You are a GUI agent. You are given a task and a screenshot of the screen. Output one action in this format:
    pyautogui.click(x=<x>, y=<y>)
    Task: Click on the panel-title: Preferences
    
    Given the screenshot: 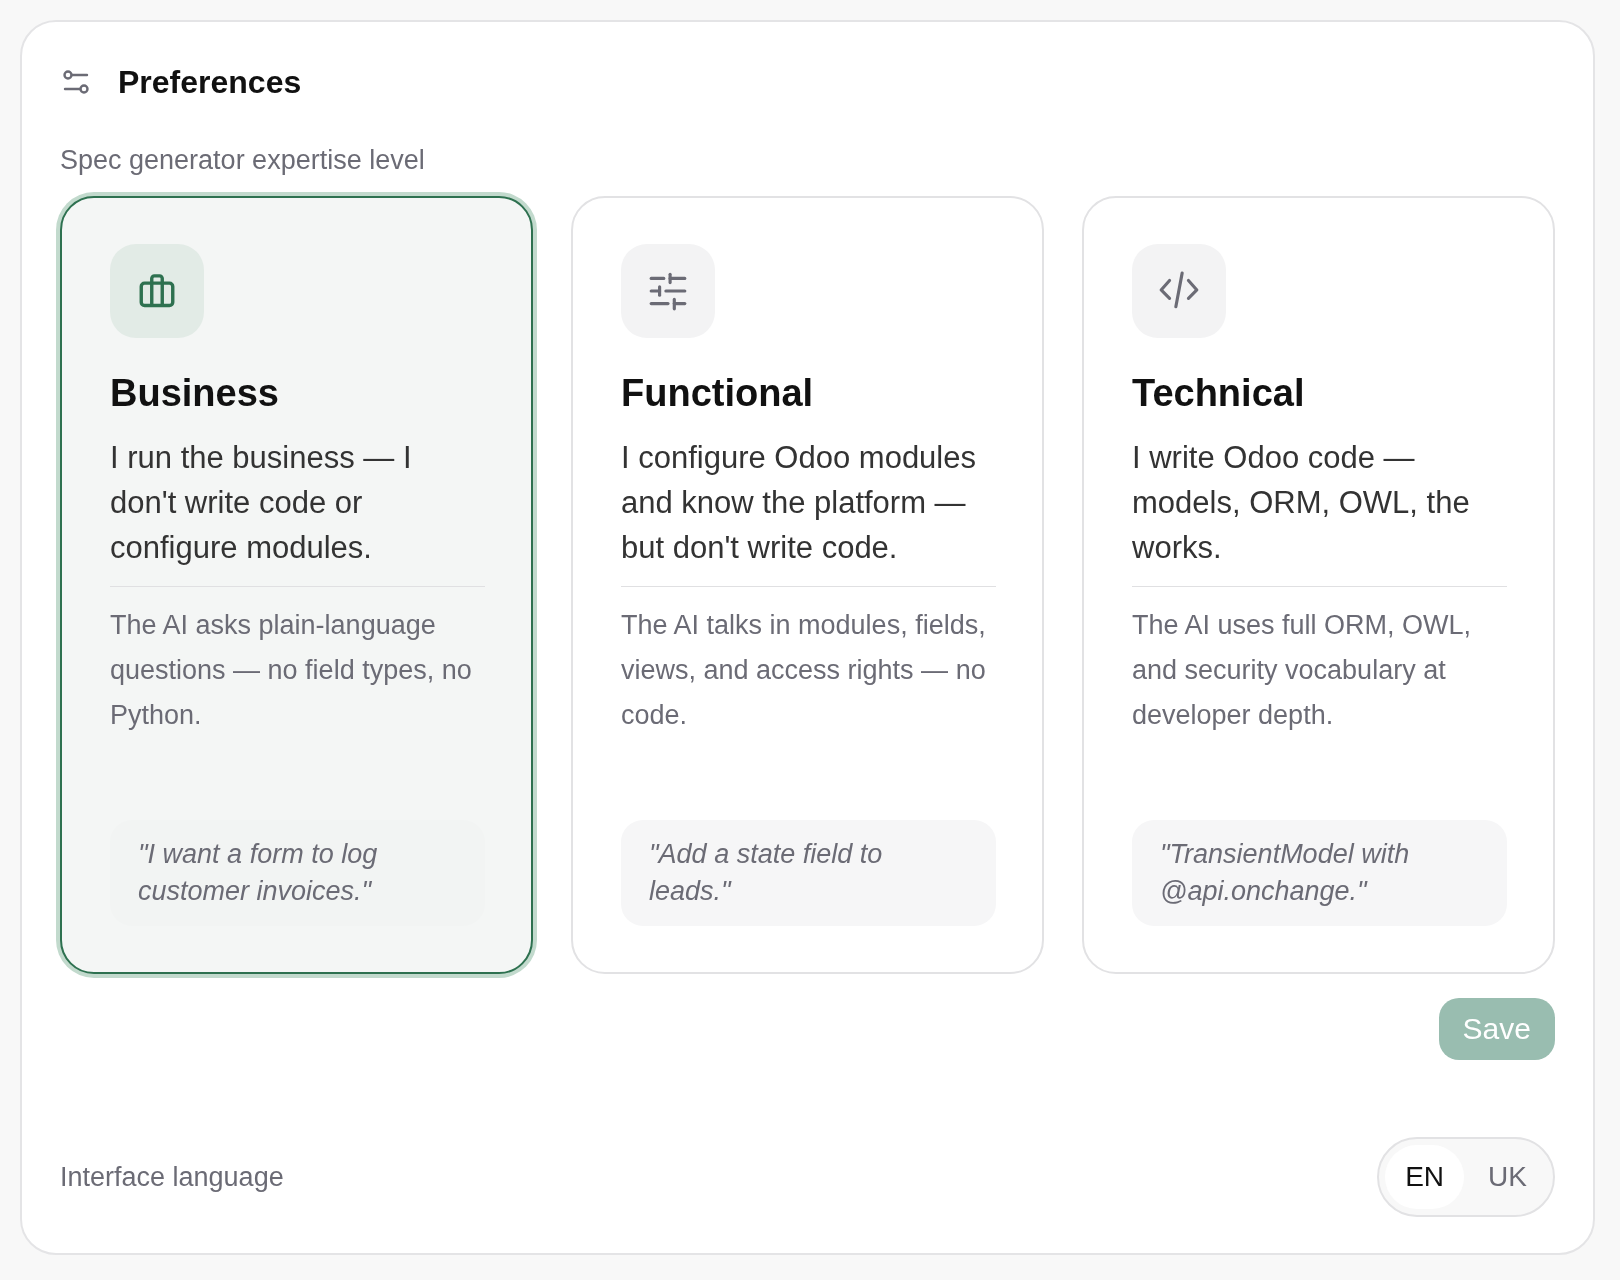 What is the action you would take?
    pyautogui.click(x=210, y=82)
    